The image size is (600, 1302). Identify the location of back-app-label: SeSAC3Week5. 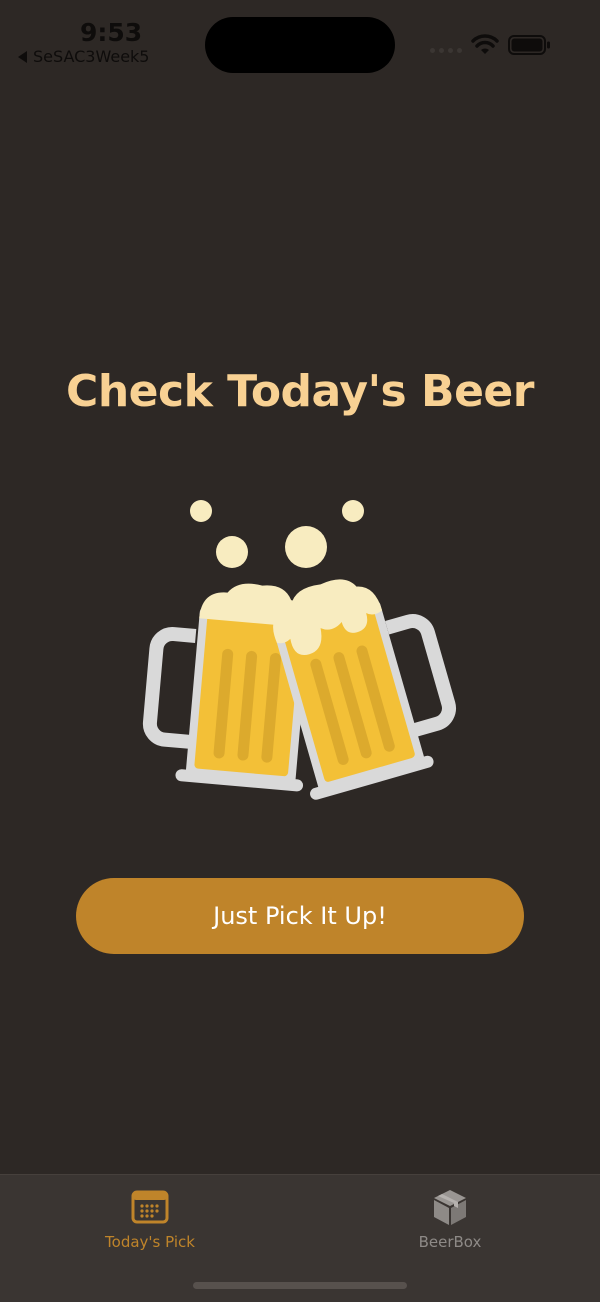
(91, 56).